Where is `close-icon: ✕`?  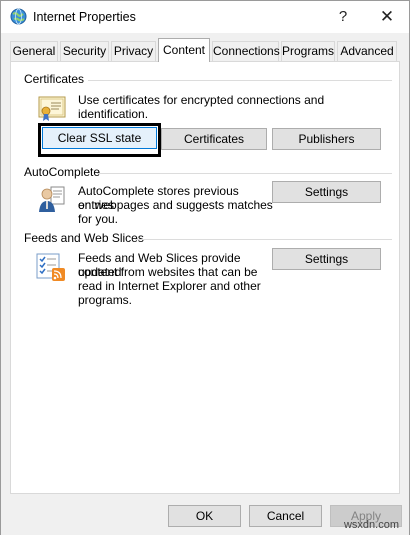
close-icon: ✕ is located at coordinates (387, 16).